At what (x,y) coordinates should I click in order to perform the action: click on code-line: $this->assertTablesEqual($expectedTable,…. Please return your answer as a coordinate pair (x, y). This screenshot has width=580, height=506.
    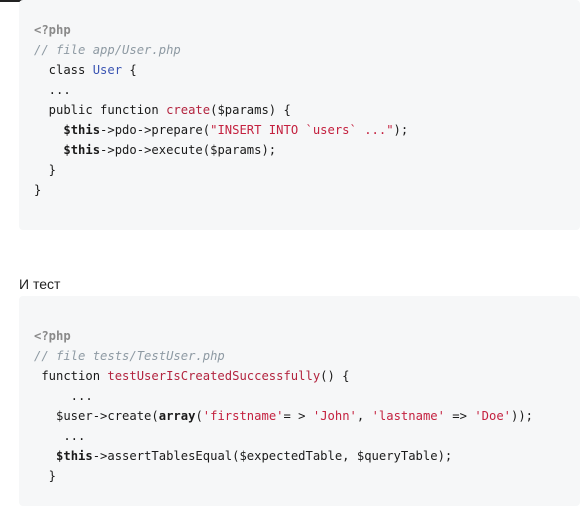
    Looking at the image, I should click on (243, 456).